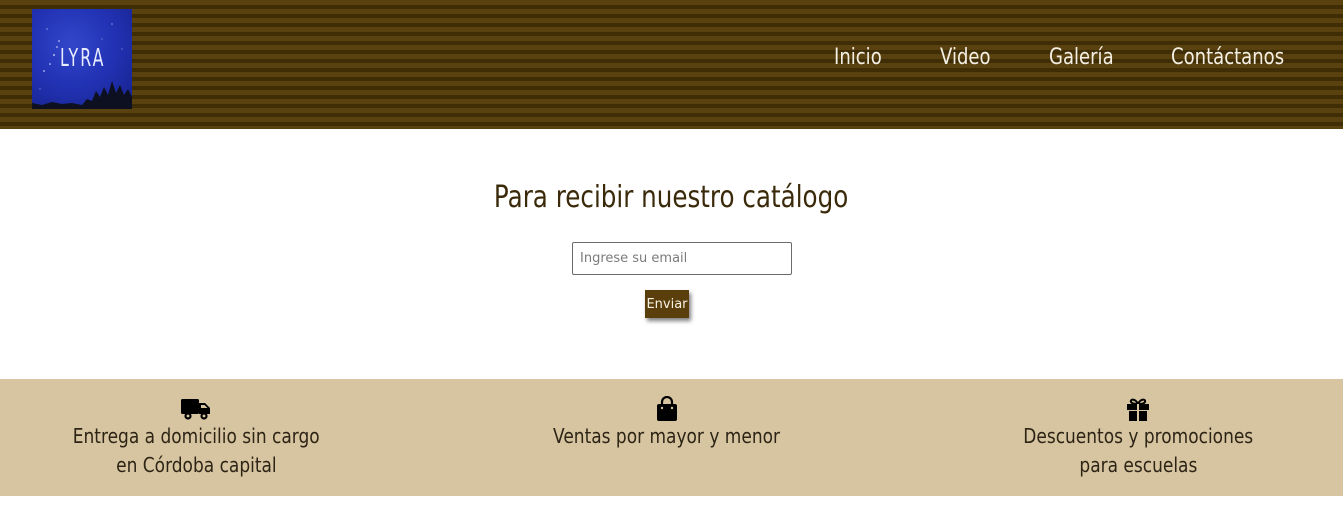 This screenshot has width=1343, height=530. Describe the element at coordinates (196, 465) in the screenshot. I see `benefit-line-2: en Córdoba capital` at that location.